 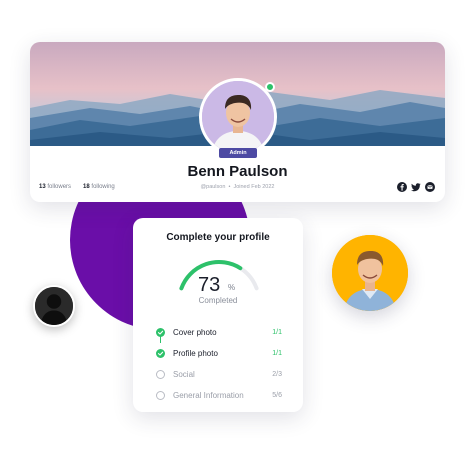 I want to click on step-count: 5/6, so click(x=277, y=395).